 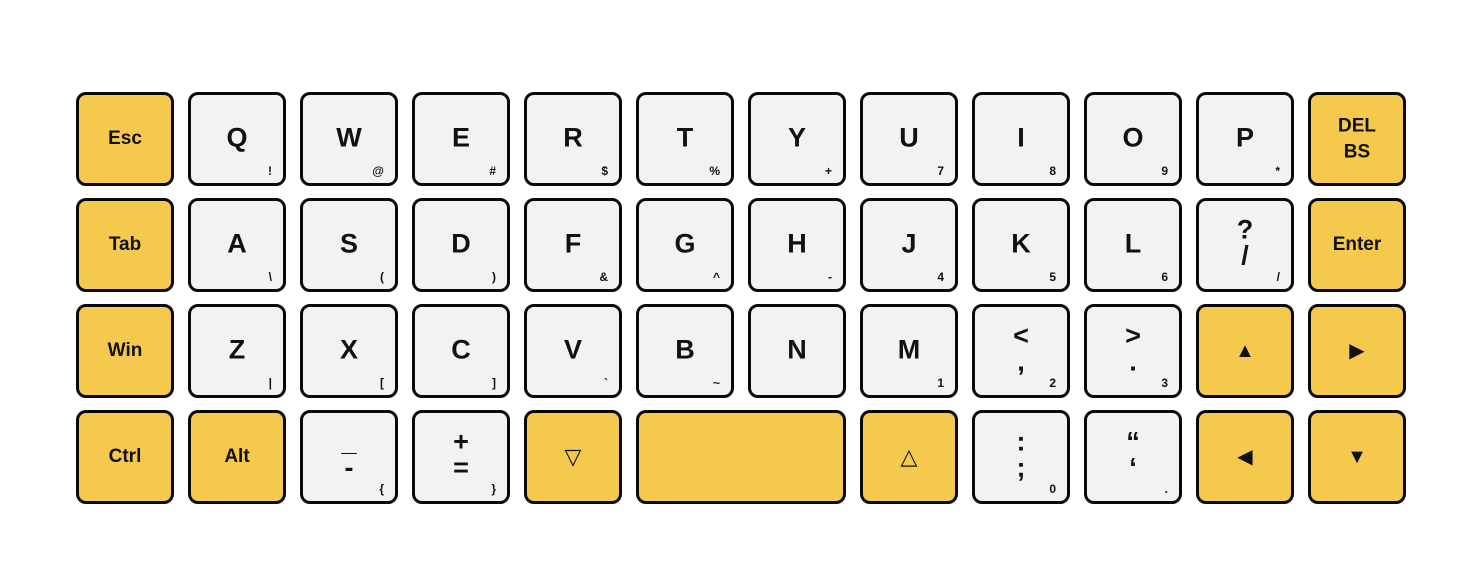 I want to click on key-label: H, so click(x=797, y=243).